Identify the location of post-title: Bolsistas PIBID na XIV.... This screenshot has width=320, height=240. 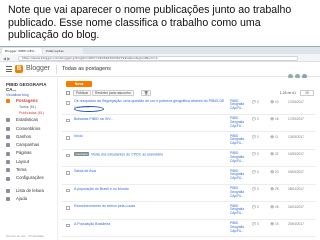
(94, 118).